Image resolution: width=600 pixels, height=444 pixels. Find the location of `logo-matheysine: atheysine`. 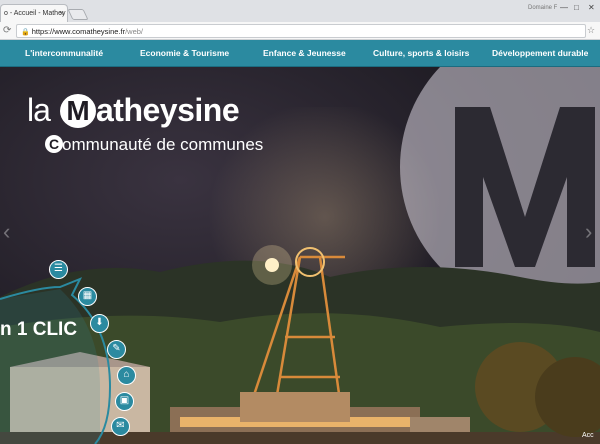

logo-matheysine: atheysine is located at coordinates (168, 110).